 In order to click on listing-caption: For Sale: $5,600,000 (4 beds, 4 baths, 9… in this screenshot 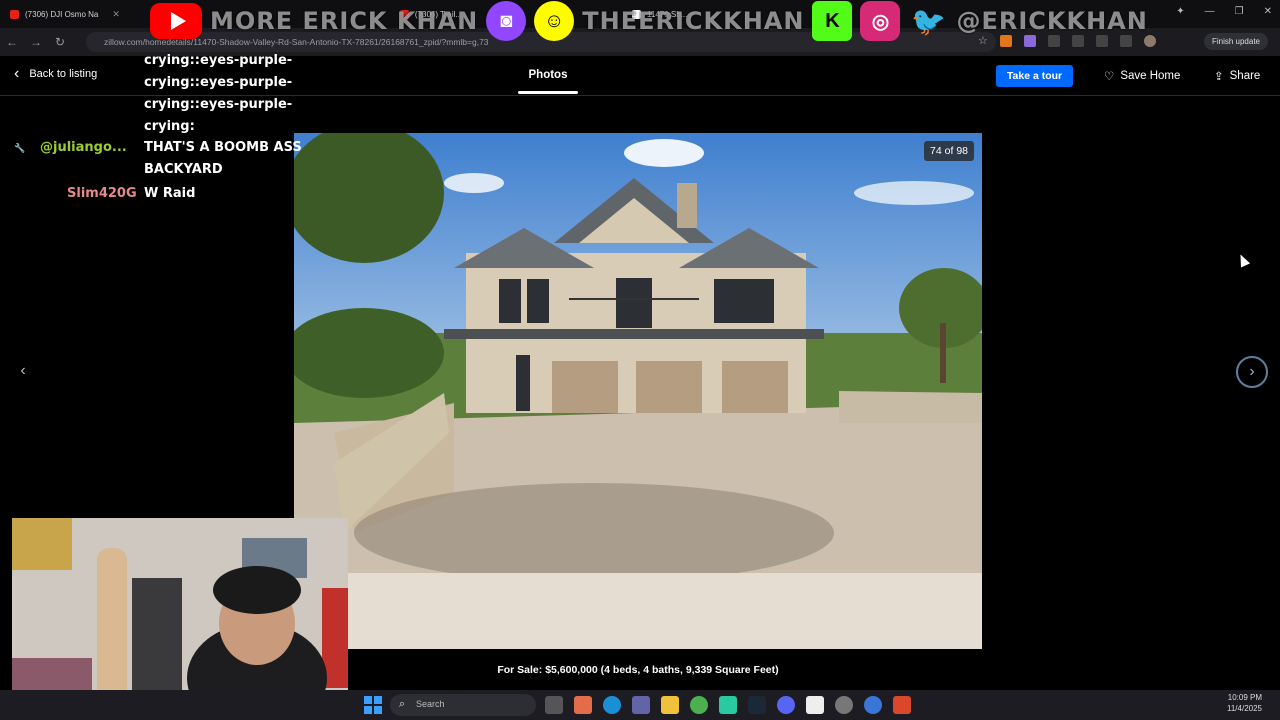, I will do `click(638, 670)`.